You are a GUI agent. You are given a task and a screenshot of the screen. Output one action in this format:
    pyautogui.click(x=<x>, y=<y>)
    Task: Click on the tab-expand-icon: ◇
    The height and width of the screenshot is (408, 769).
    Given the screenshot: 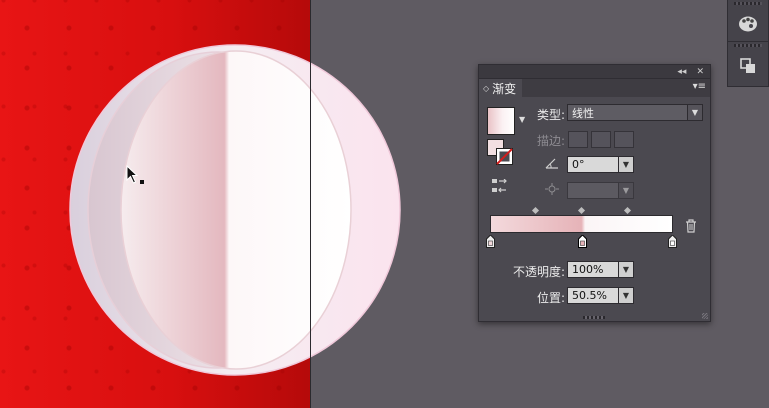 What is the action you would take?
    pyautogui.click(x=486, y=88)
    